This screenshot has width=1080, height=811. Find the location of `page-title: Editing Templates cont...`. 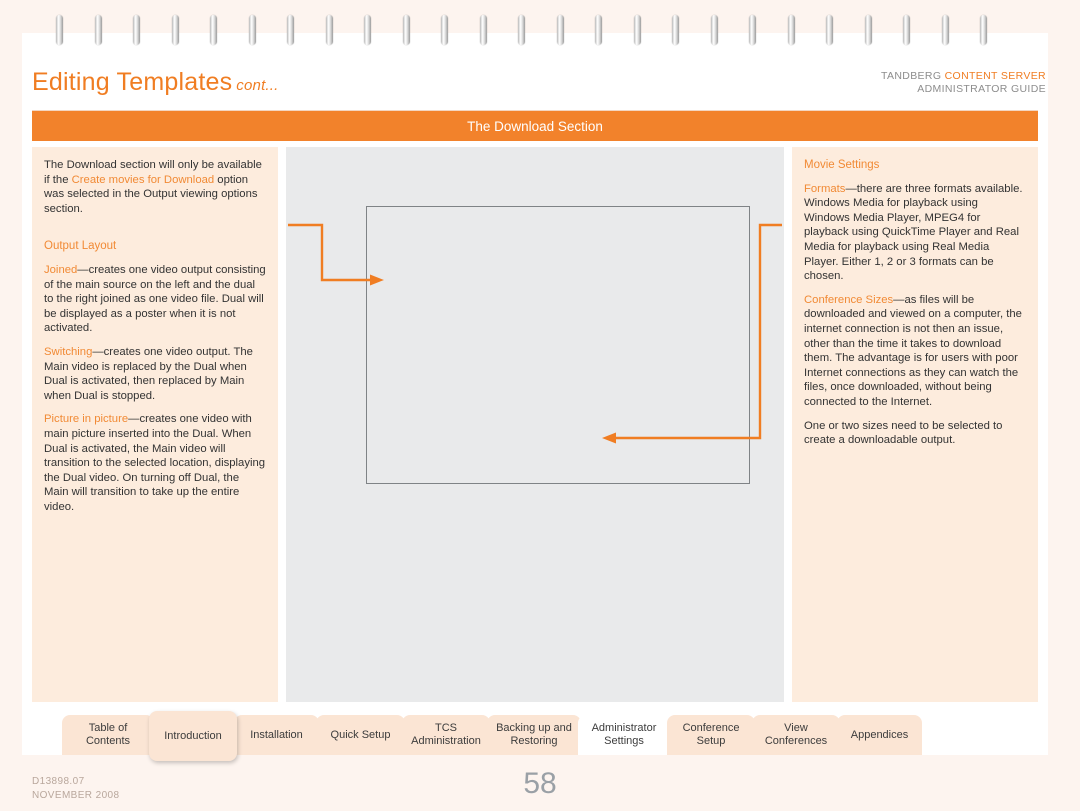

page-title: Editing Templates cont... is located at coordinates (155, 82).